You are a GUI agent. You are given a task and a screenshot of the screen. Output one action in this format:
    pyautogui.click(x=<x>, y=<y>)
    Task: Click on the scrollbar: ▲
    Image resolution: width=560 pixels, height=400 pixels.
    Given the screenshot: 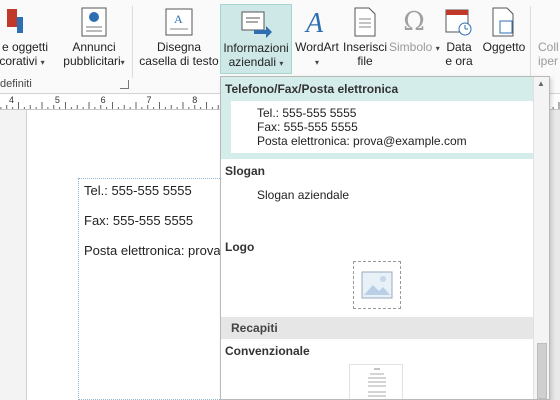 What is the action you would take?
    pyautogui.click(x=541, y=238)
    